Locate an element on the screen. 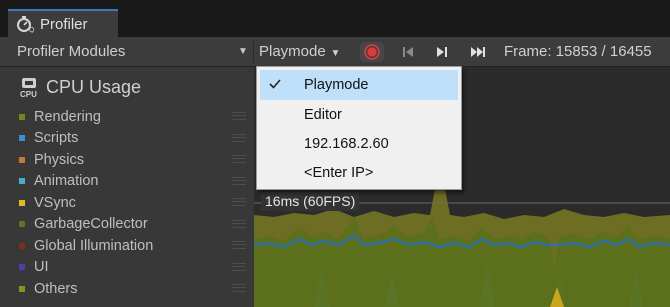 Image resolution: width=670 pixels, height=307 pixels. dropdown-item-label: <Enter IP> is located at coordinates (339, 173).